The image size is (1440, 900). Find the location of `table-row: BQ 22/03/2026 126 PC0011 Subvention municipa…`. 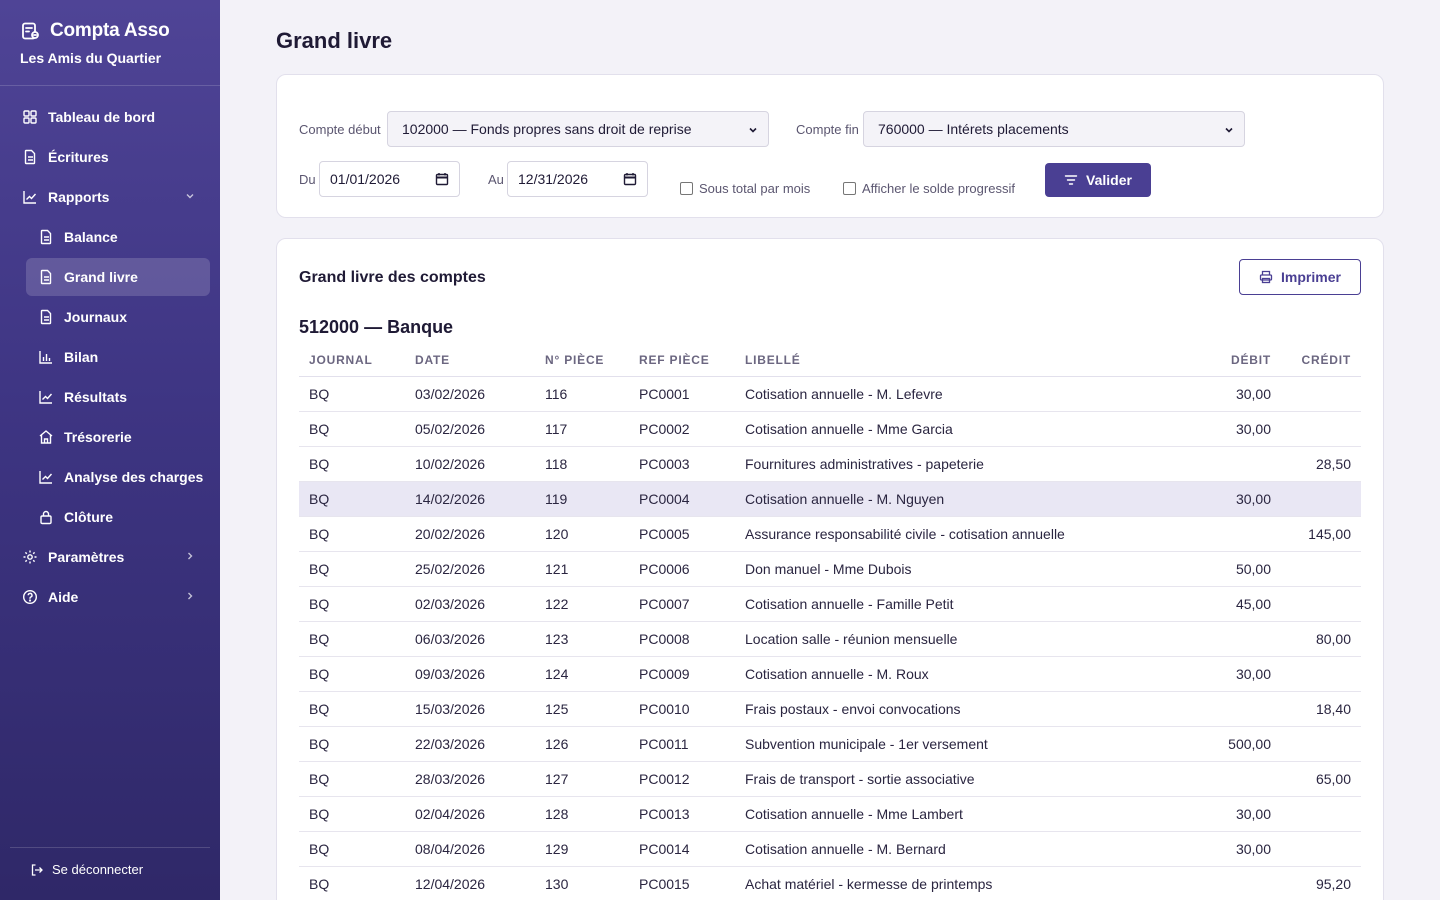

table-row: BQ 22/03/2026 126 PC0011 Subvention municipa… is located at coordinates (830, 744).